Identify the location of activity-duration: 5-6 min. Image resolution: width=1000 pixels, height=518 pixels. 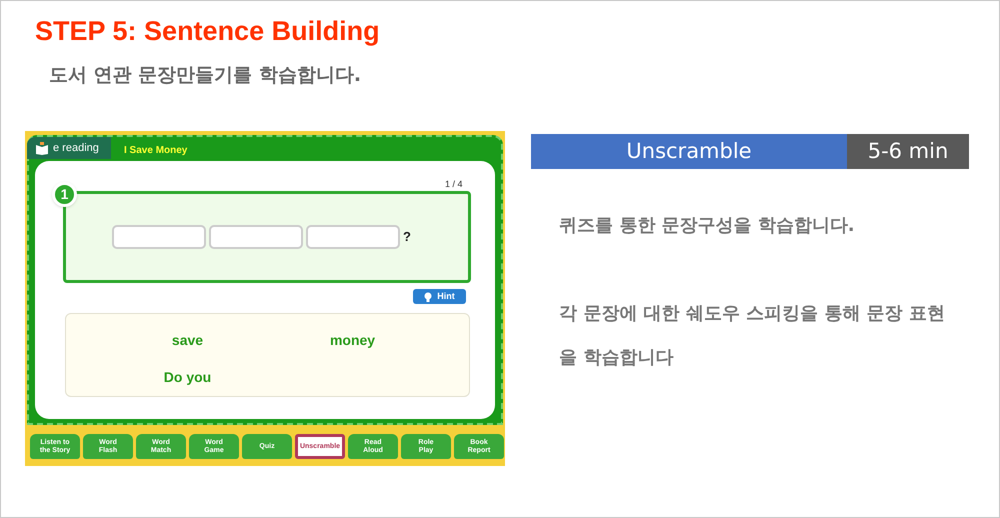
(908, 151).